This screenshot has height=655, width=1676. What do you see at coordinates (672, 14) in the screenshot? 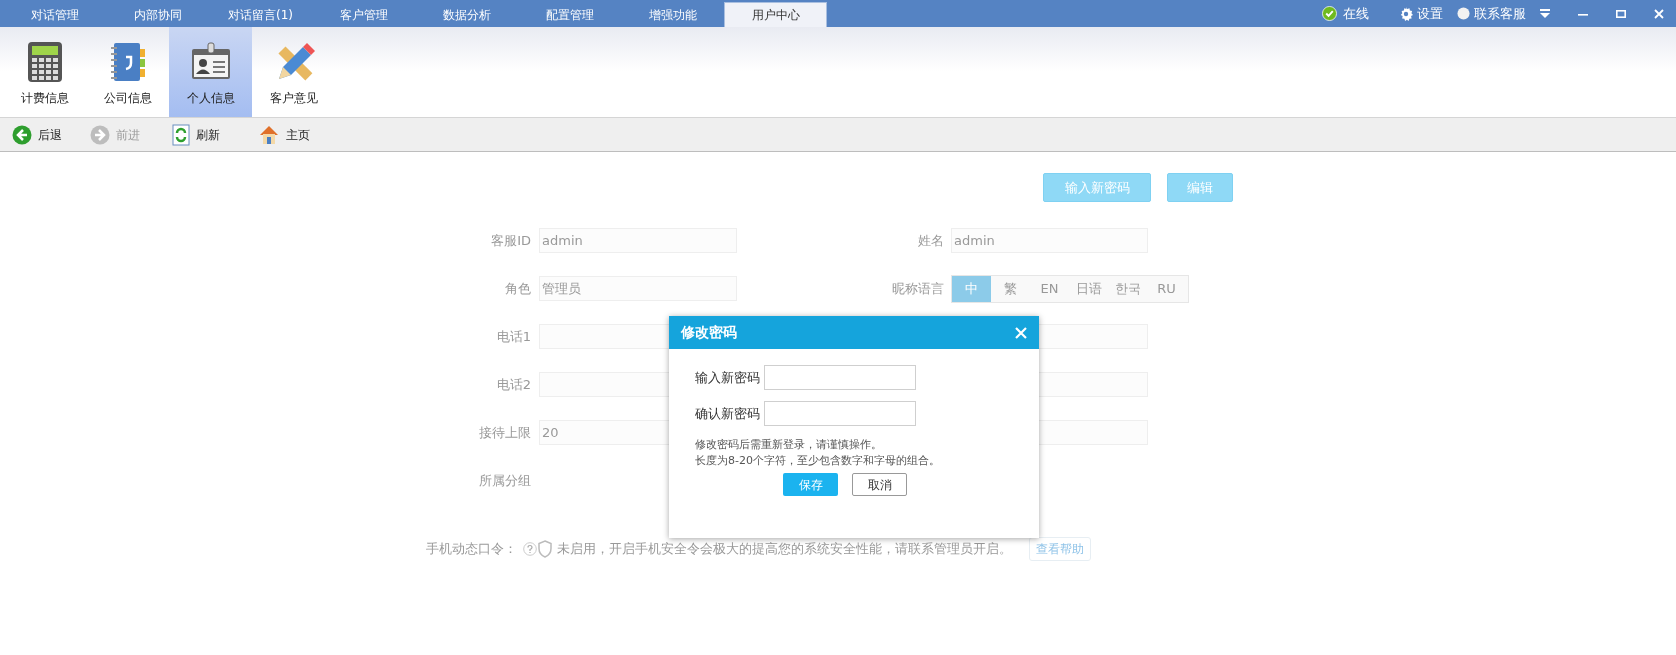
I see `nav-tab: 增强功能` at bounding box center [672, 14].